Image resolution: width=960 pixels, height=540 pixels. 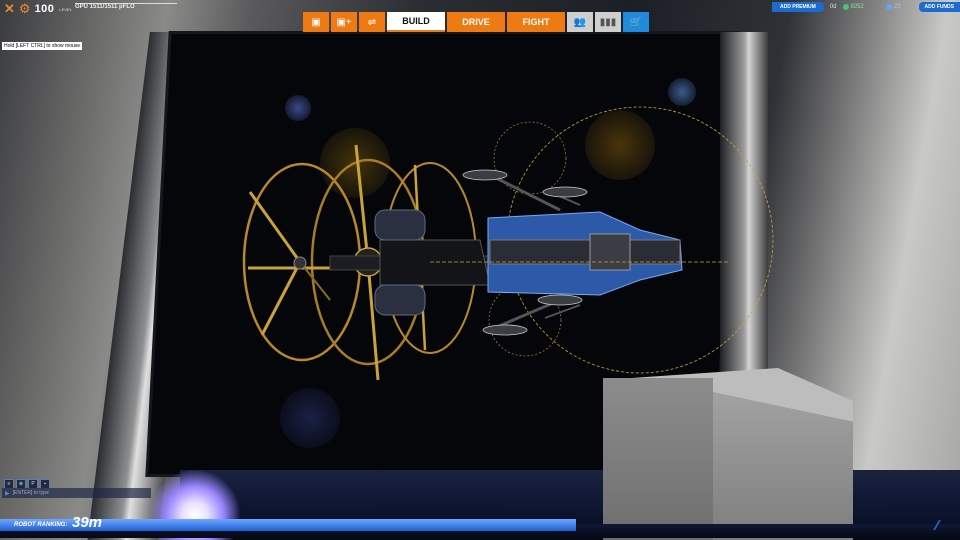 What do you see at coordinates (7, 493) in the screenshot?
I see `chat-arrow-icon: ▶` at bounding box center [7, 493].